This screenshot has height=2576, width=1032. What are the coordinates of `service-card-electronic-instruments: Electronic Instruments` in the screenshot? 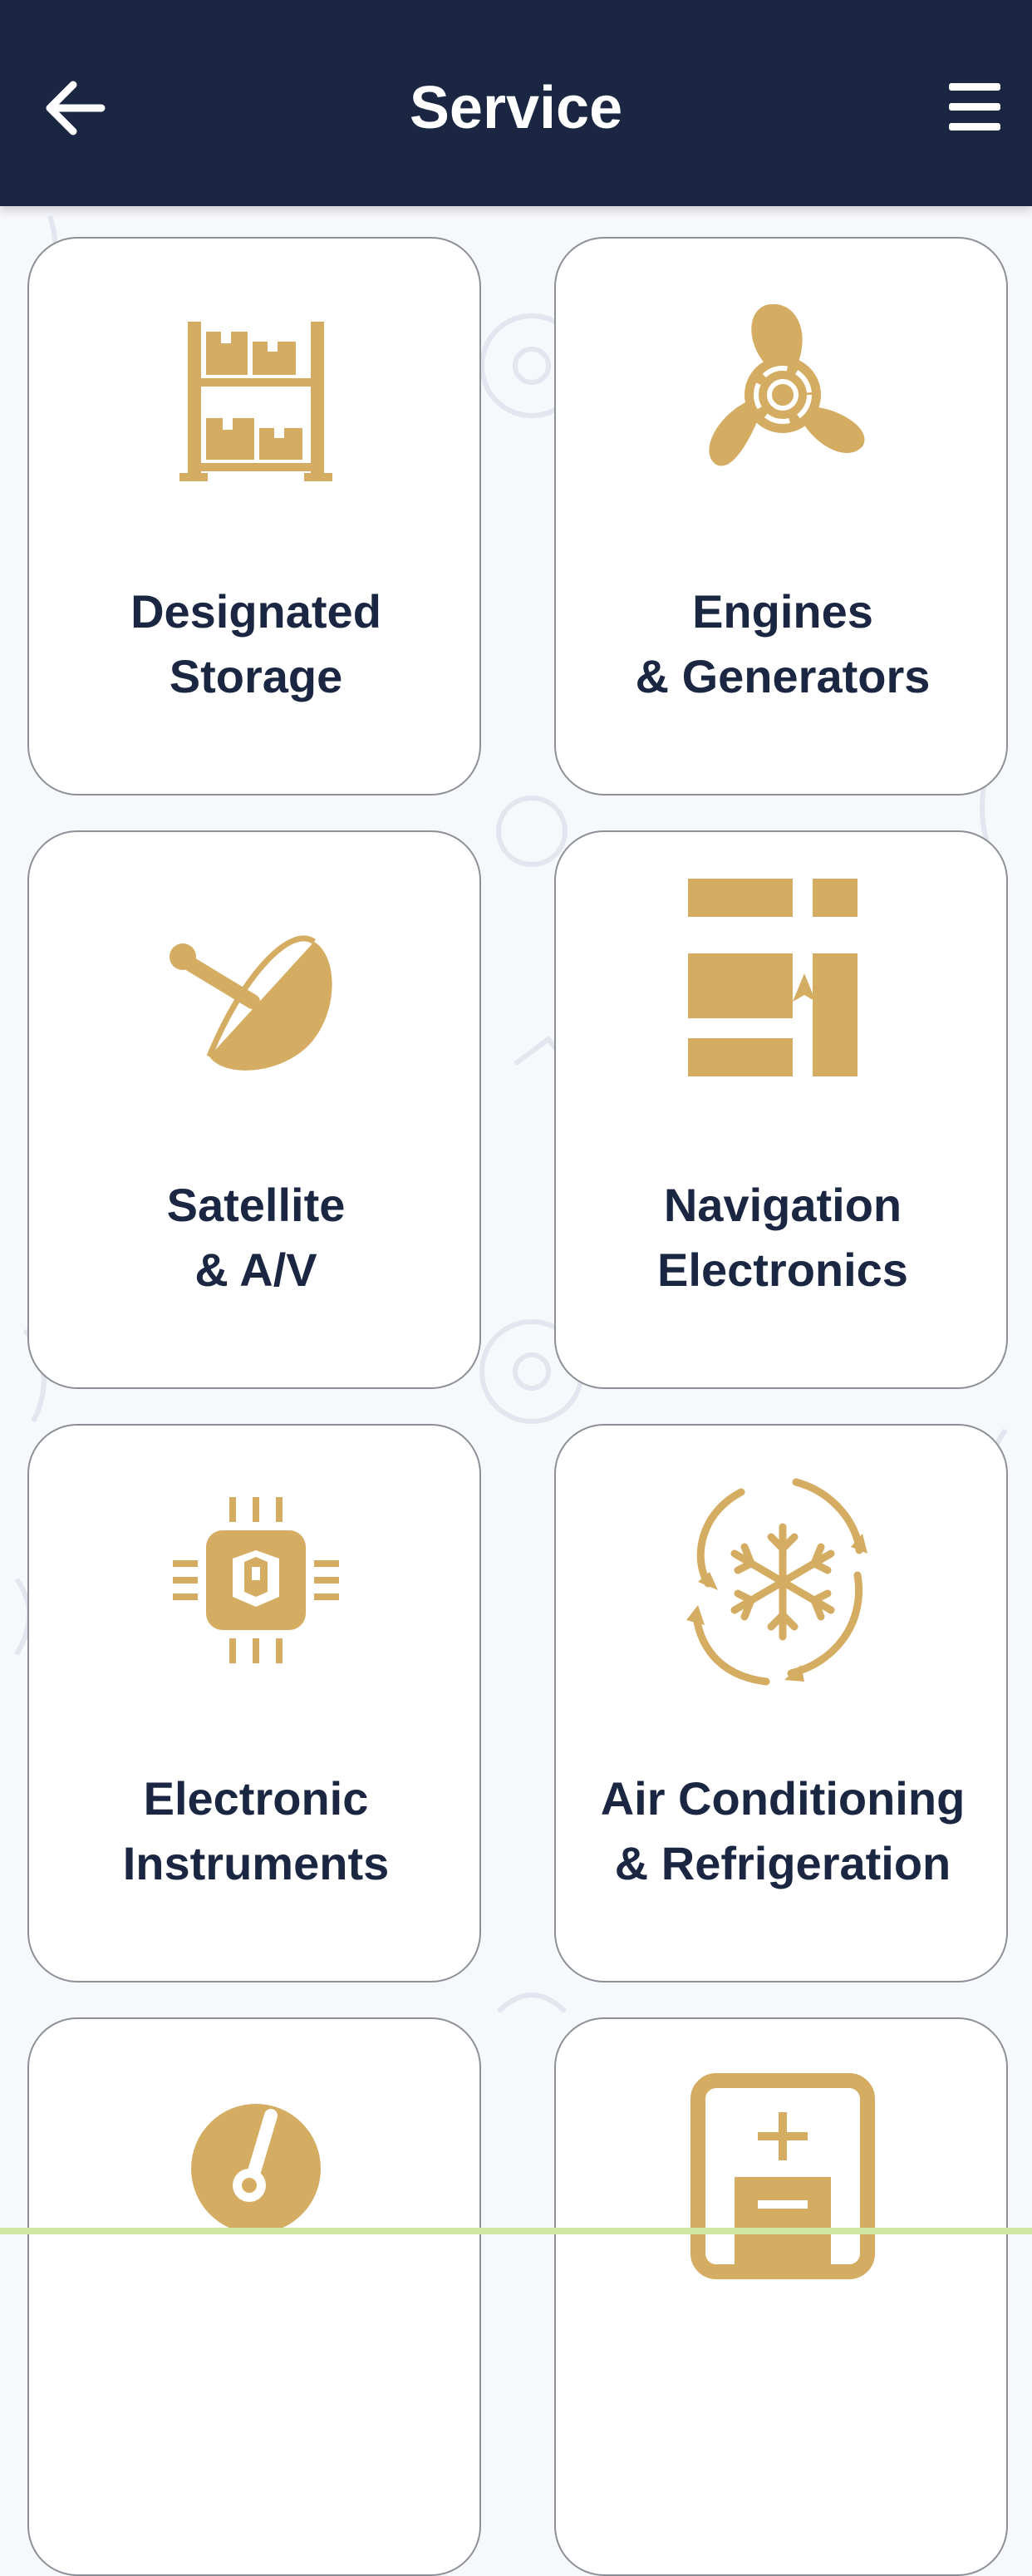 It's located at (254, 1703).